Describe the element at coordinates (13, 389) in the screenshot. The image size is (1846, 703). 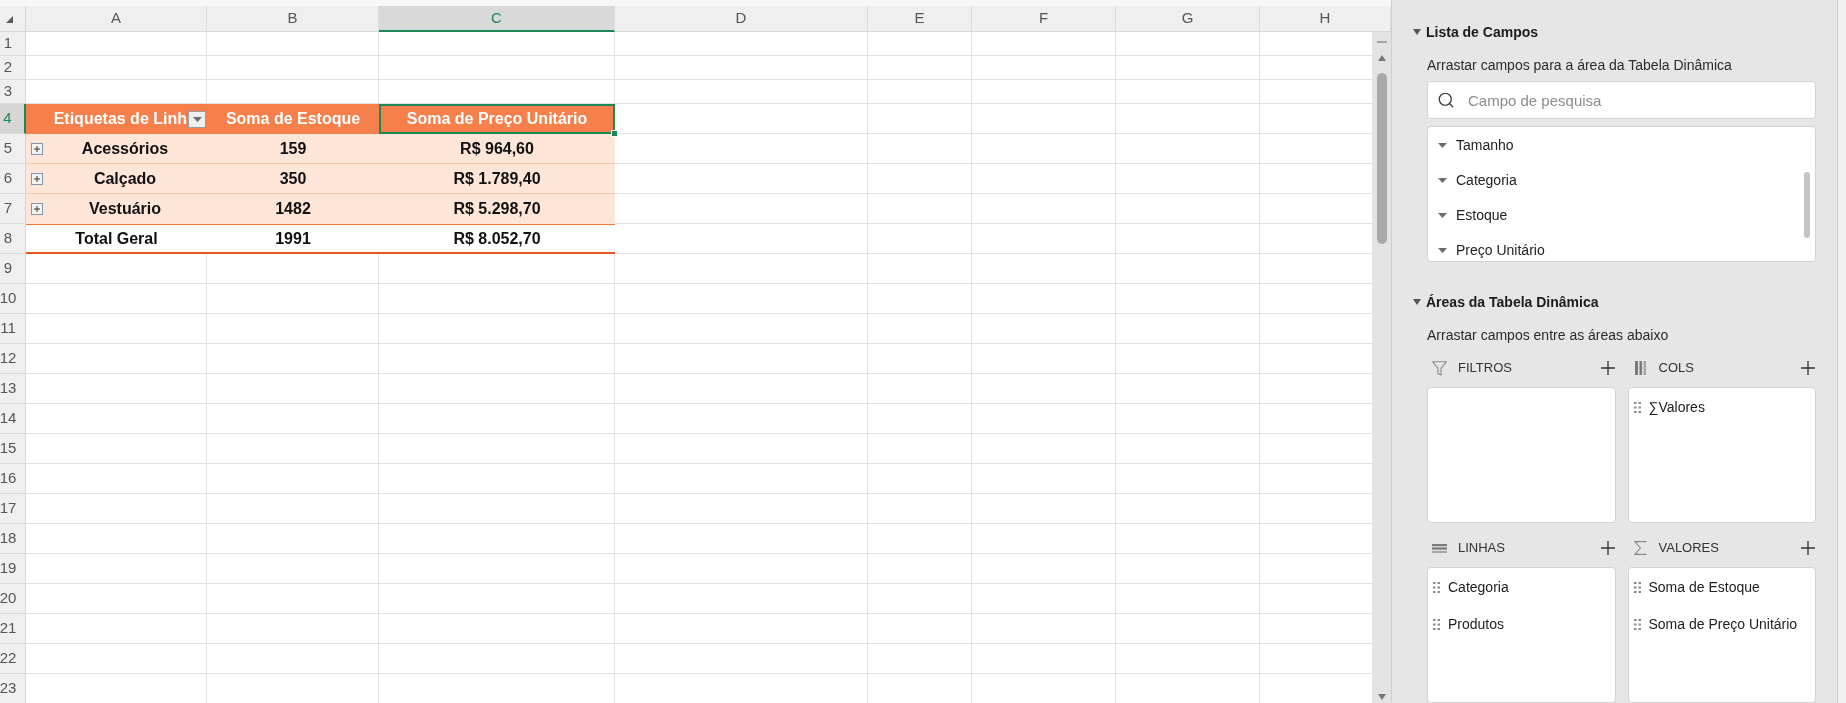
I see `row-header: 13` at that location.